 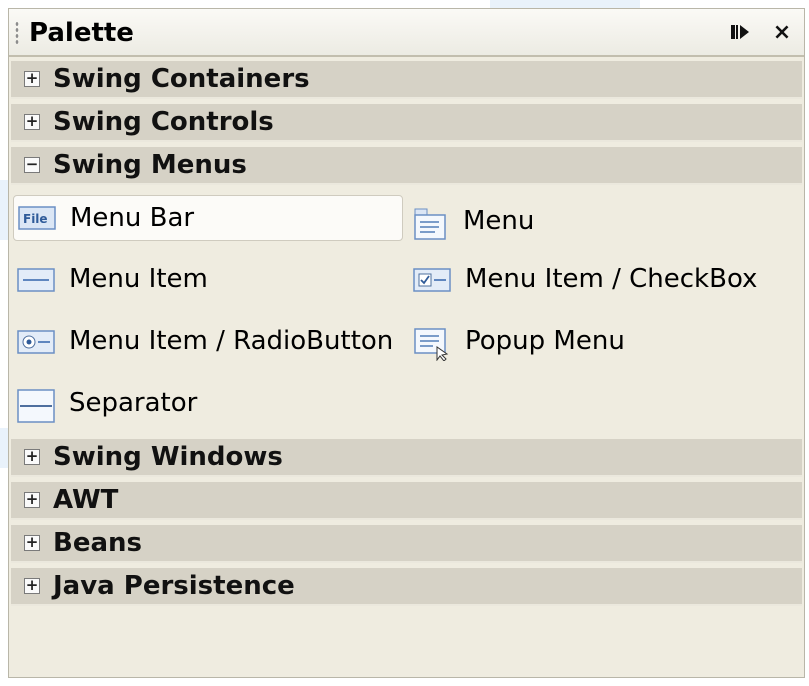 I want to click on item-label: Menu Item / CheckBox, so click(x=611, y=279).